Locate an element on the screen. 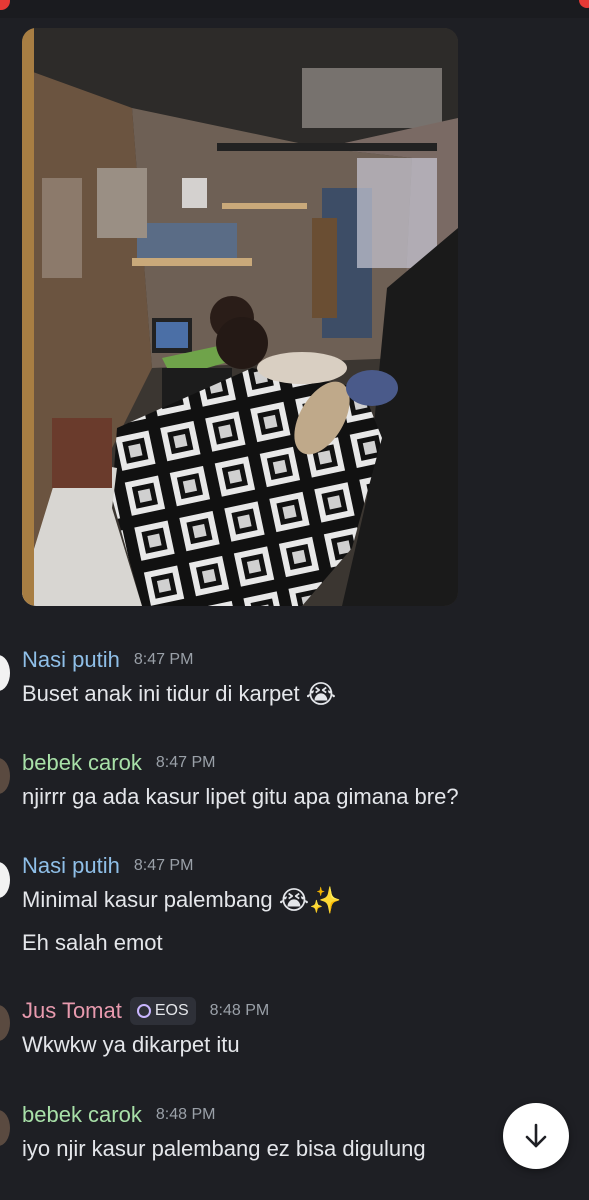 Image resolution: width=589 pixels, height=1200 pixels. message-text: Buset anak ini tidur di karpet 😭 is located at coordinates (300, 694).